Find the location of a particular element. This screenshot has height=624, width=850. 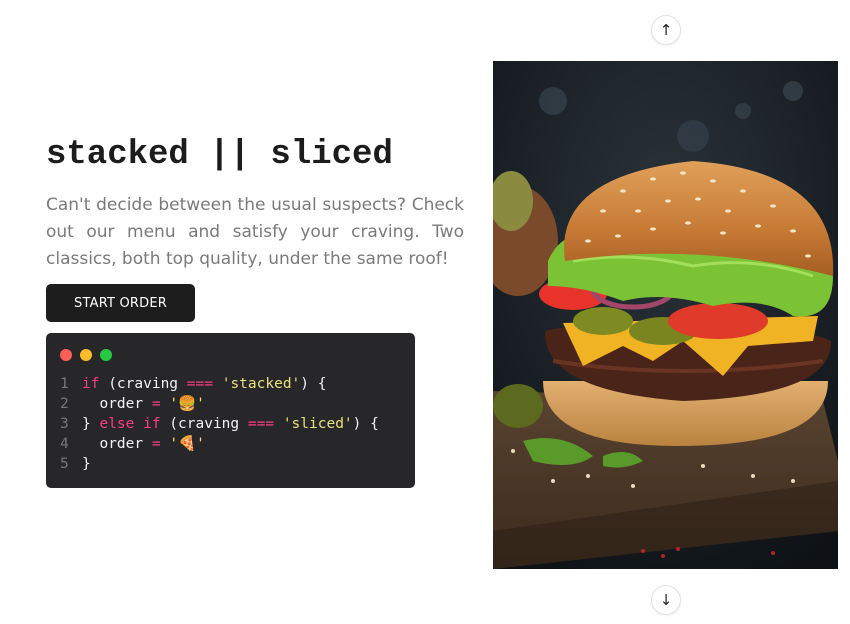

line-number: 1 is located at coordinates (64, 384).